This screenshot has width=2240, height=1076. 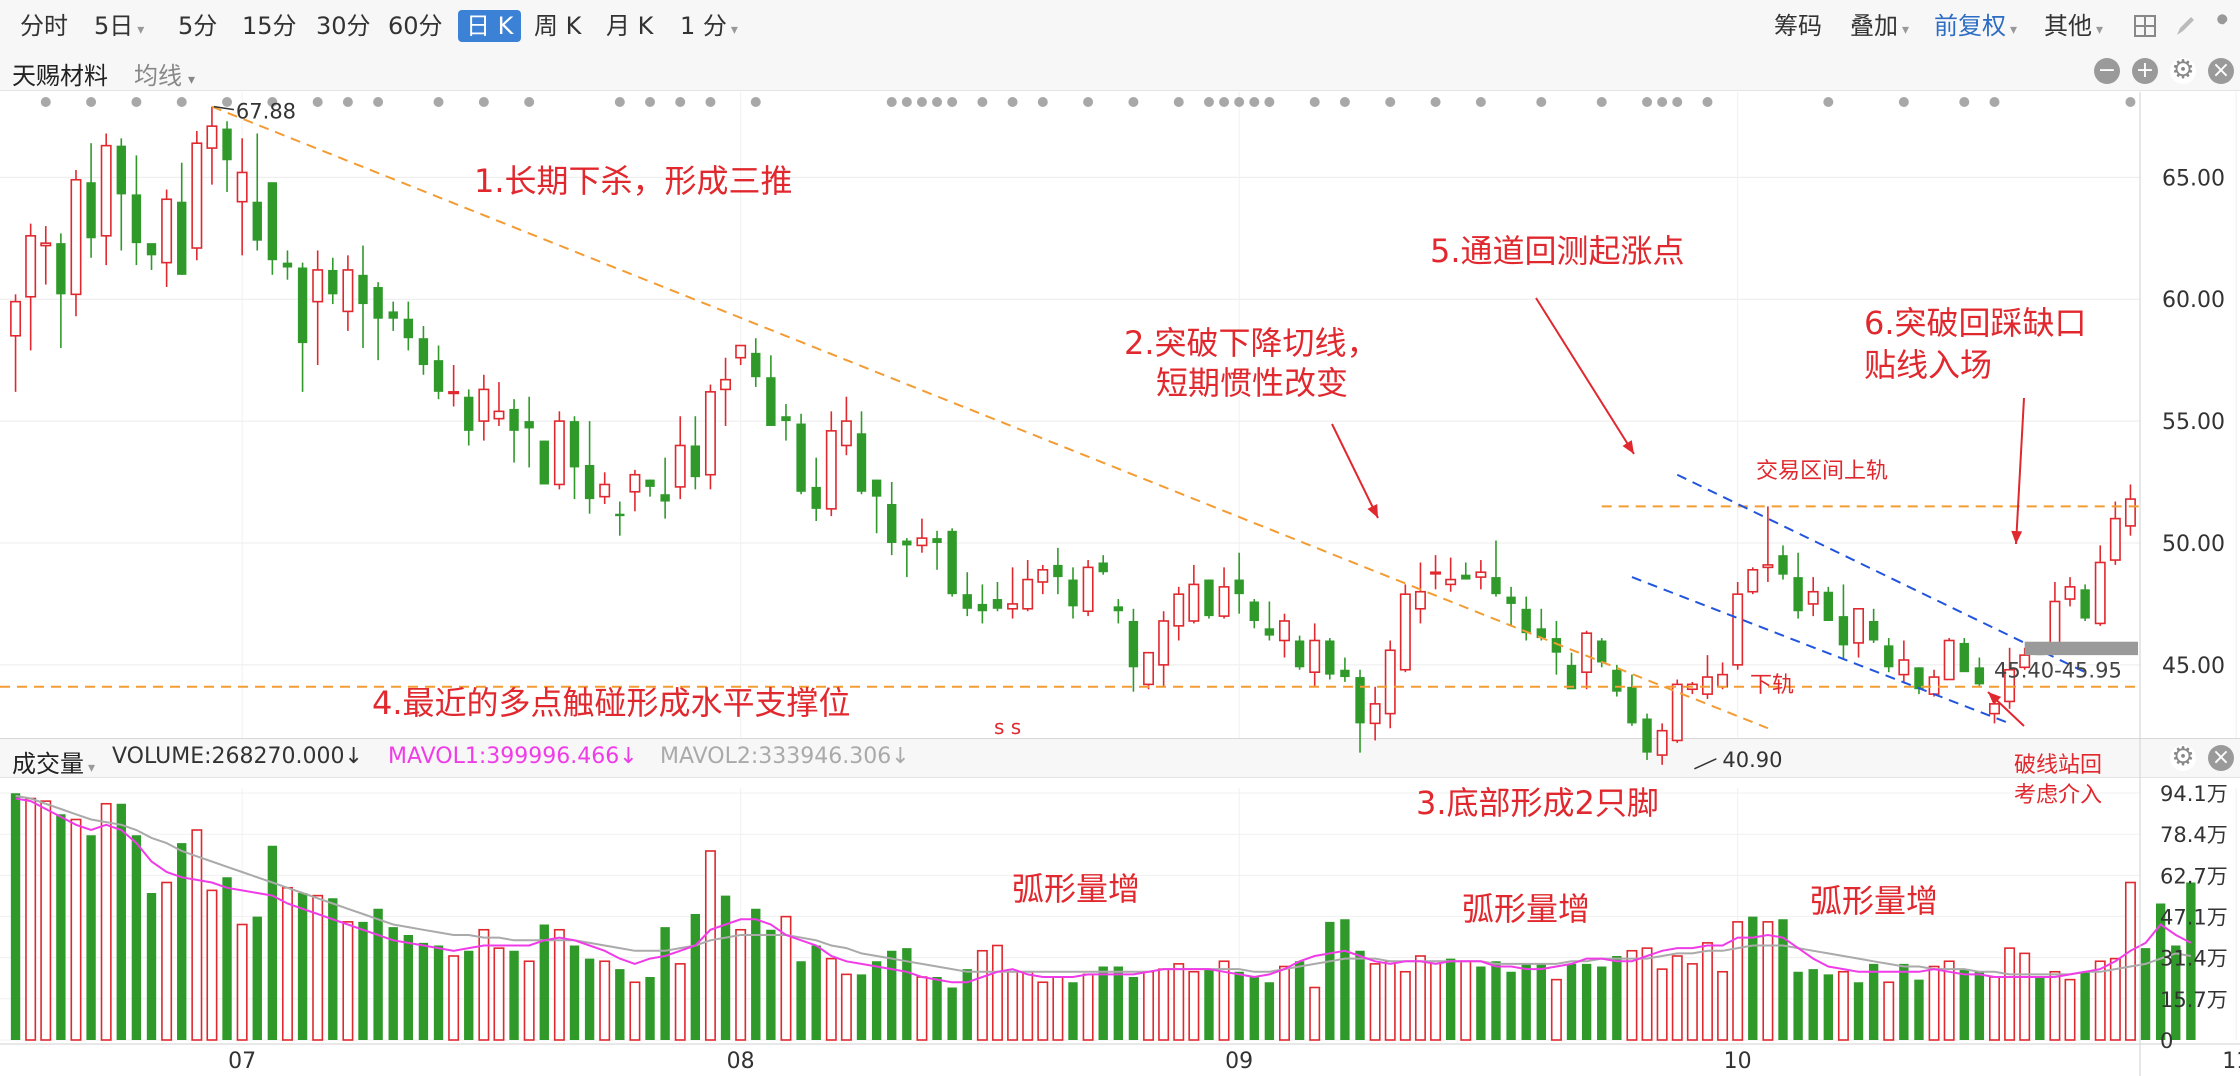 I want to click on low-label: 40.90, so click(x=1752, y=760).